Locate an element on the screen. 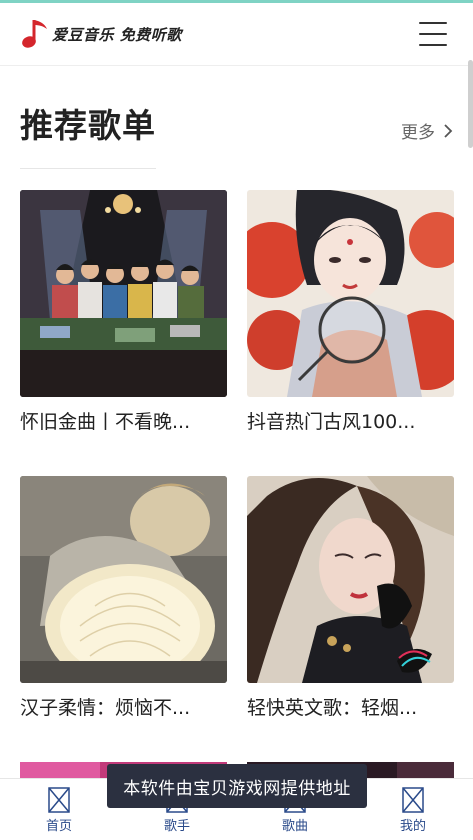 Image resolution: width=473 pixels, height=840 pixels. nav-label: 首页 is located at coordinates (58, 826).